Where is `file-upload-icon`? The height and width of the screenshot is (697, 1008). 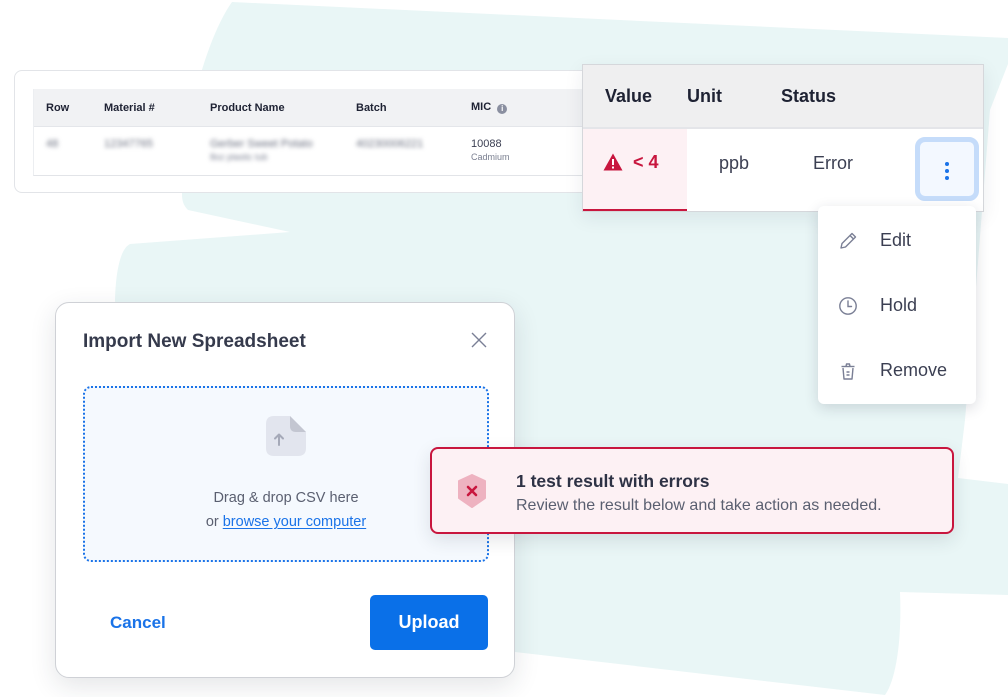 file-upload-icon is located at coordinates (286, 436).